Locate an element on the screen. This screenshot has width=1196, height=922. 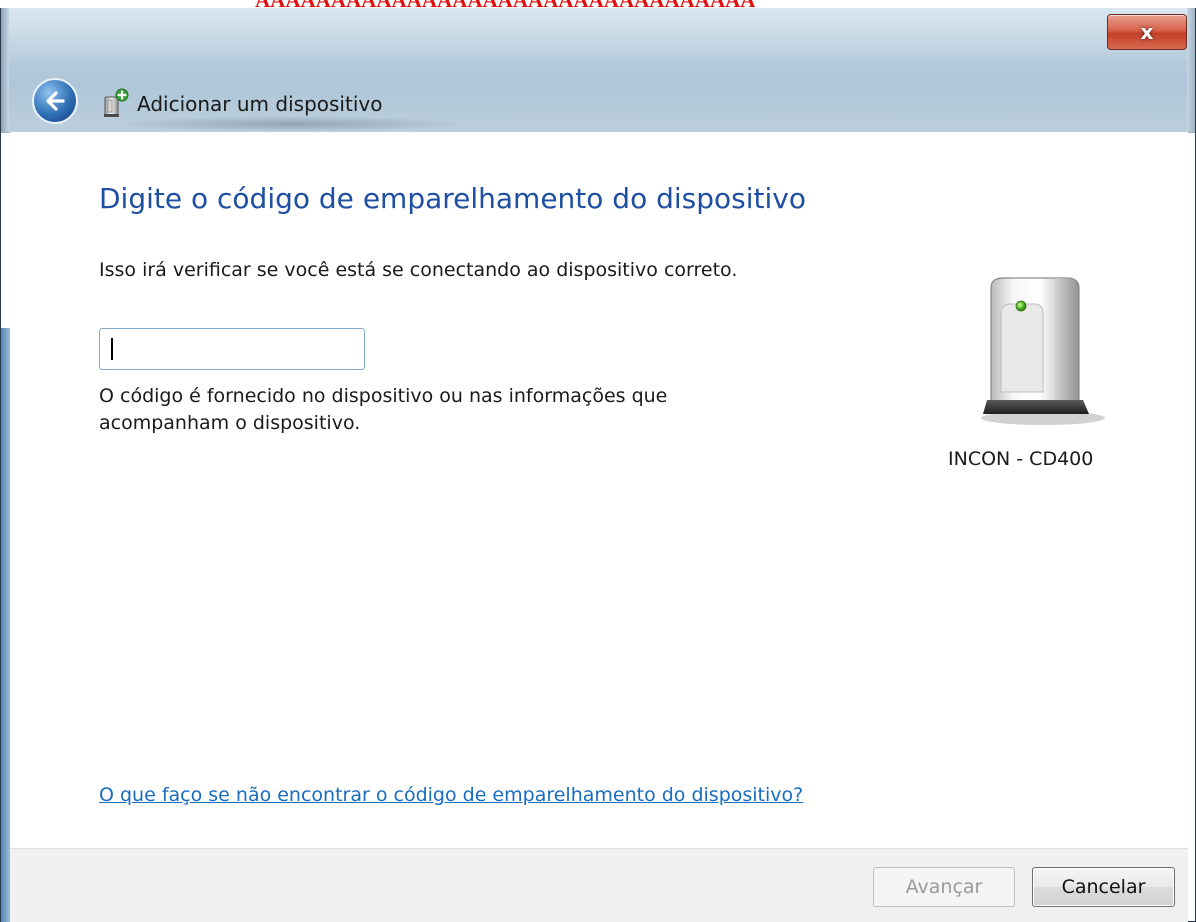
back-button is located at coordinates (55, 101).